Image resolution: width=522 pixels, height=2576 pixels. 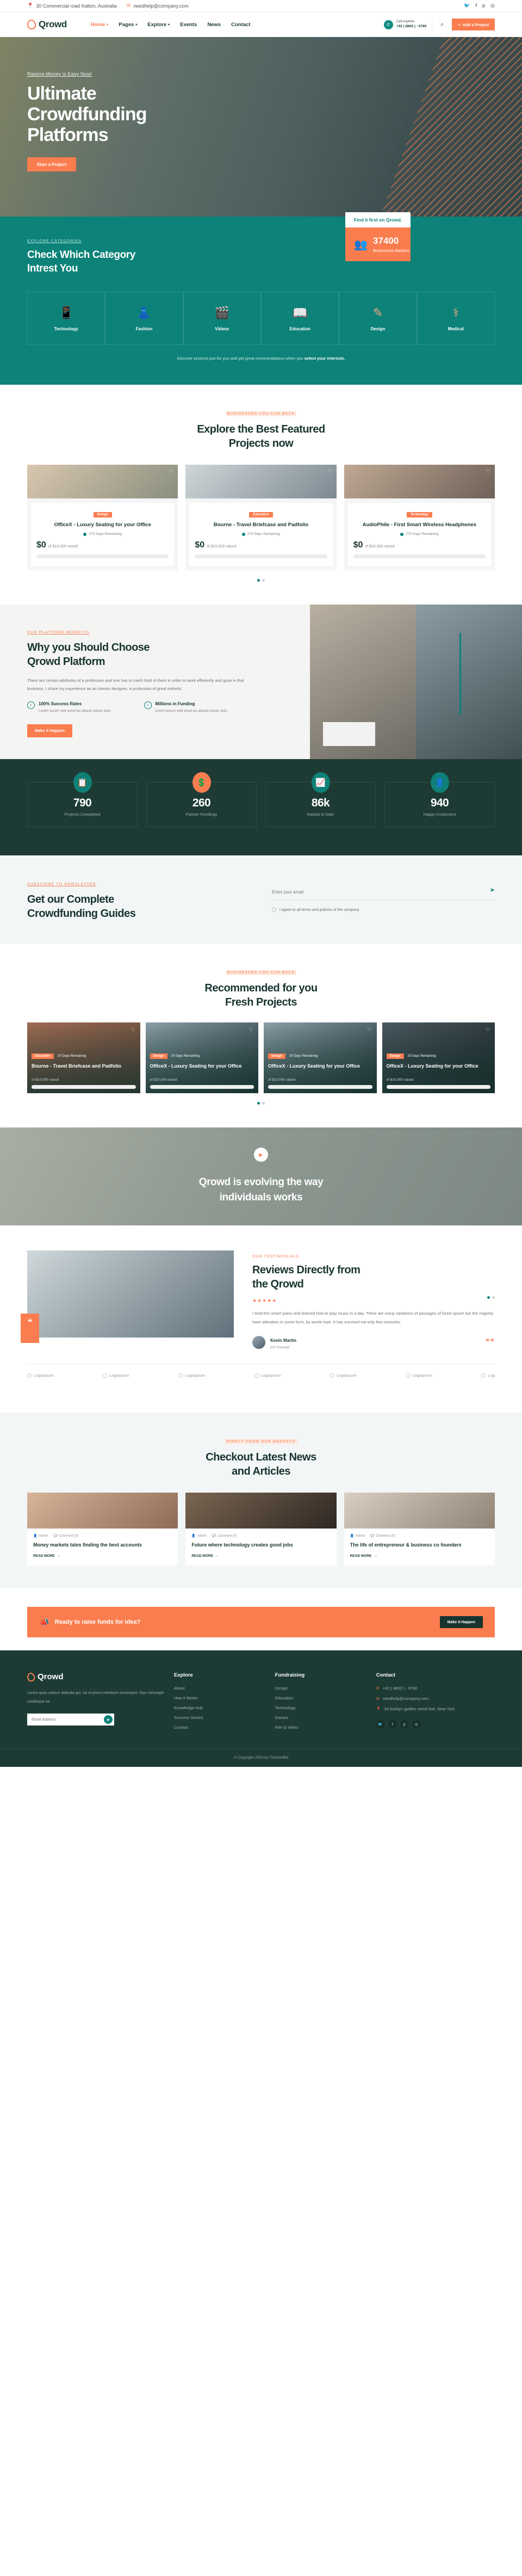 I want to click on terms-radio, so click(x=274, y=911).